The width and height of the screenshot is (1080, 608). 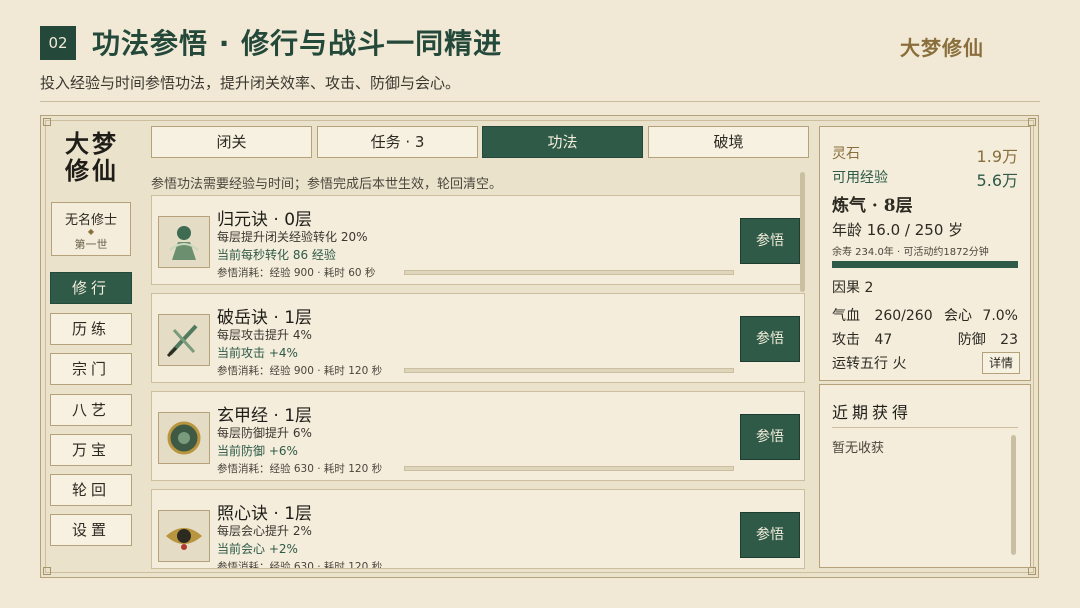 I want to click on skill-effect: 每层防御提升 6%, so click(x=264, y=433).